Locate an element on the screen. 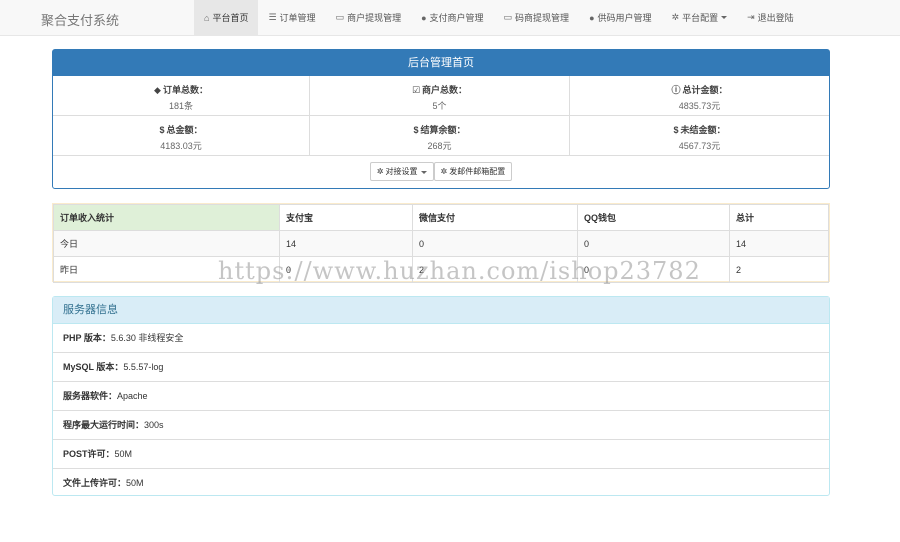 Image resolution: width=900 pixels, height=542 pixels. stat-settled-balance: $ 结算余额： 268元 is located at coordinates (440, 136).